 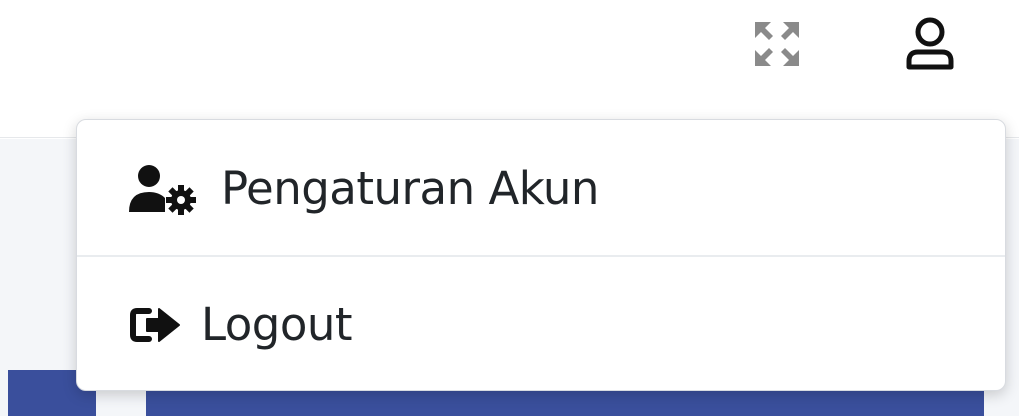 I want to click on fullscreen-button, so click(x=777, y=44).